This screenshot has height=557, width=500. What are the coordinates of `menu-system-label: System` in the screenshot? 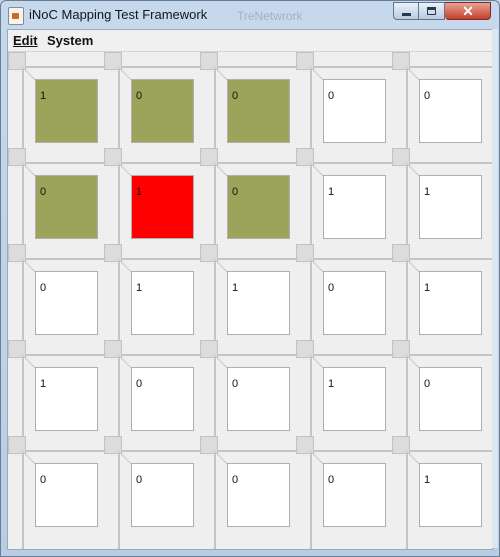 It's located at (70, 40).